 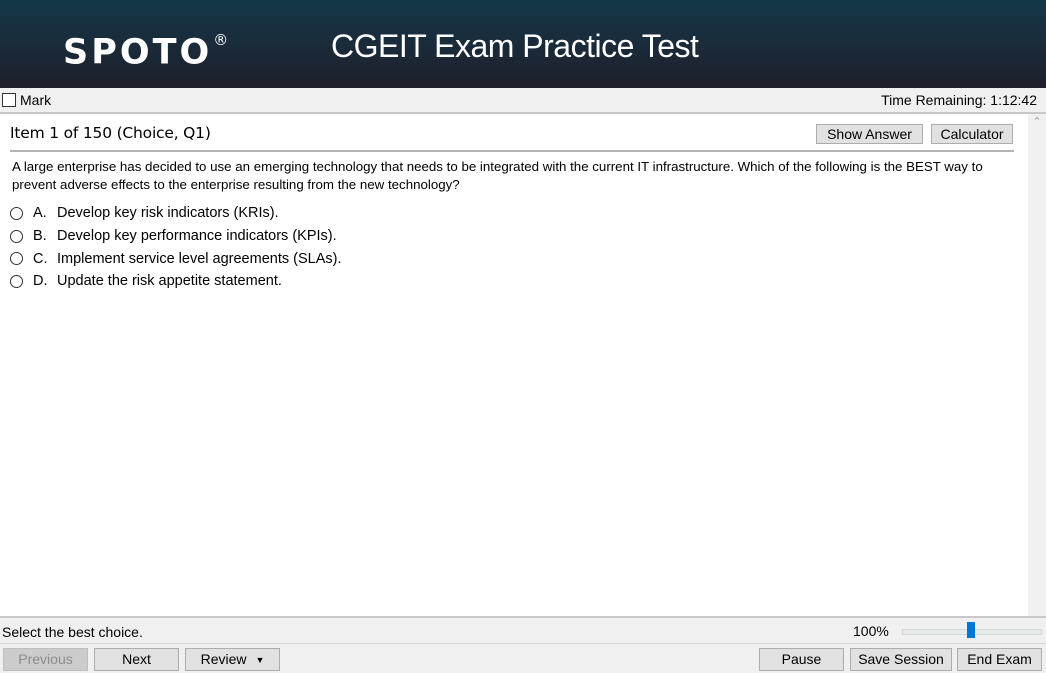 I want to click on option-letter: B., so click(x=40, y=236).